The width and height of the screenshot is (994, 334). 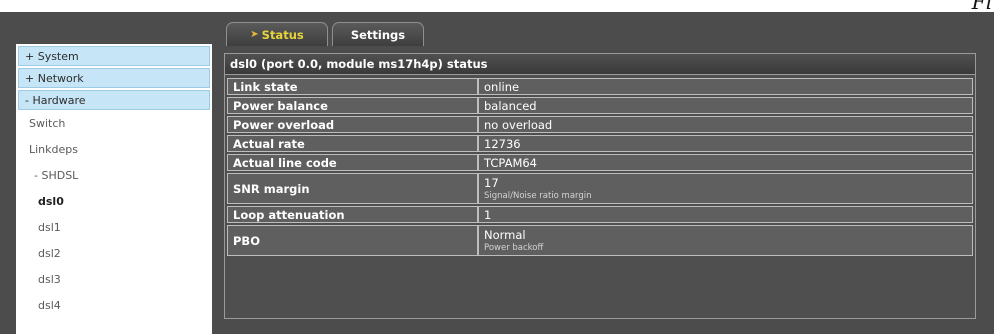 What do you see at coordinates (114, 253) in the screenshot?
I see `sidebar-item-dsl2: dsl2` at bounding box center [114, 253].